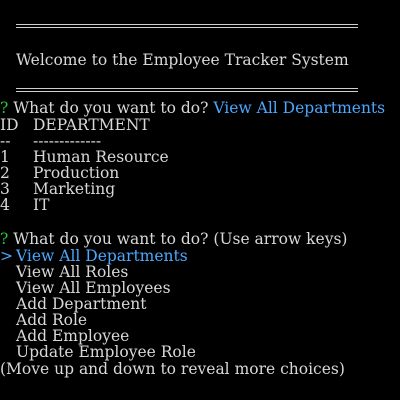 This screenshot has width=400, height=400. I want to click on column-header-department: DEPARTMENT, so click(91, 125).